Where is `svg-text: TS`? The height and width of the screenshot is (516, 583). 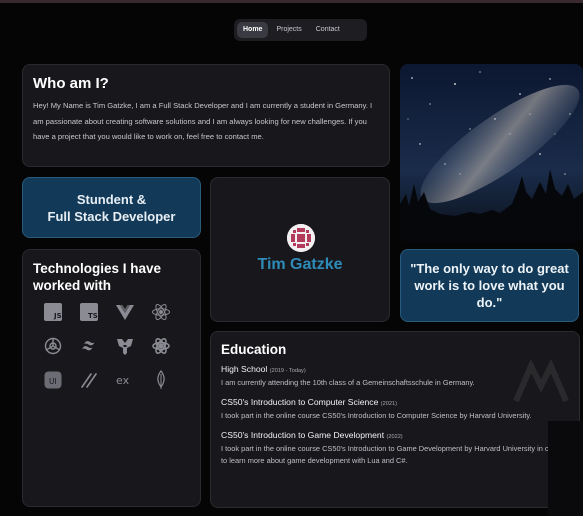 svg-text: TS is located at coordinates (93, 316).